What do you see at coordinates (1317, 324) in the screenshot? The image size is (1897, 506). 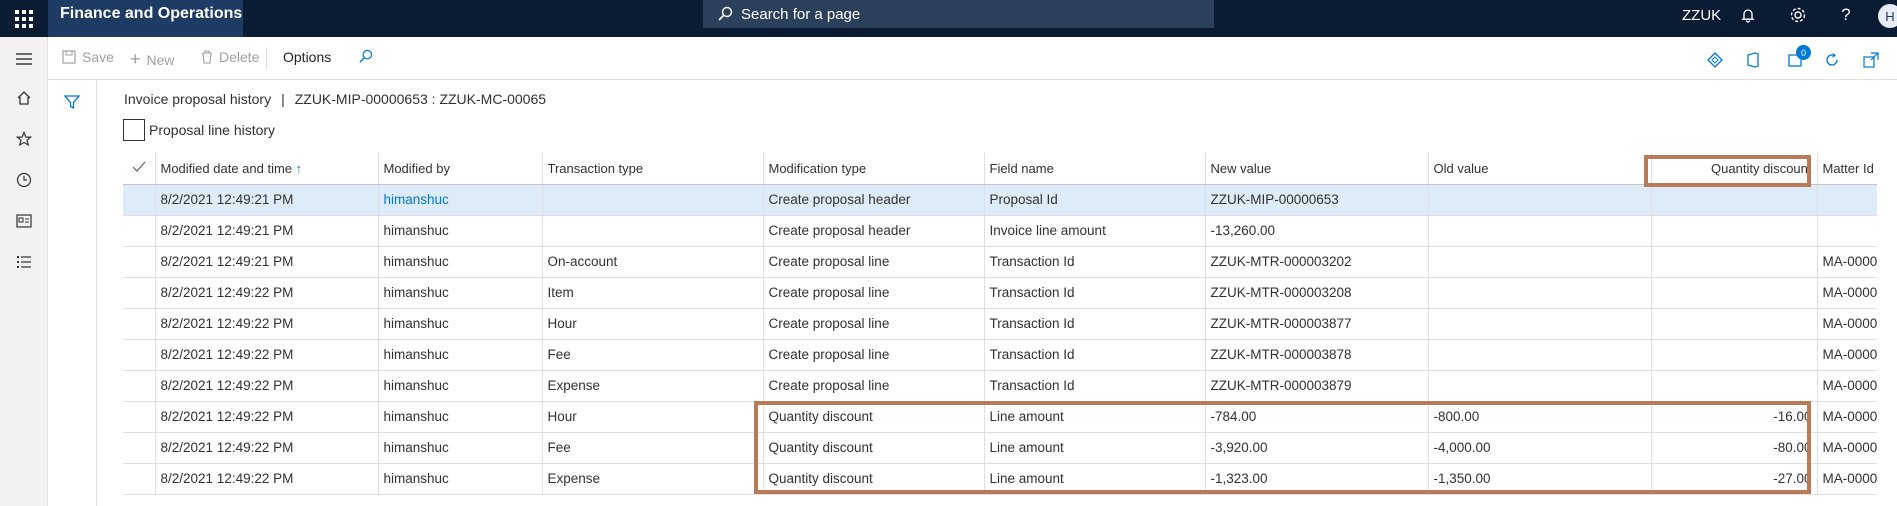 I see `cell-new-value: ZZUK-MTR-000003877` at bounding box center [1317, 324].